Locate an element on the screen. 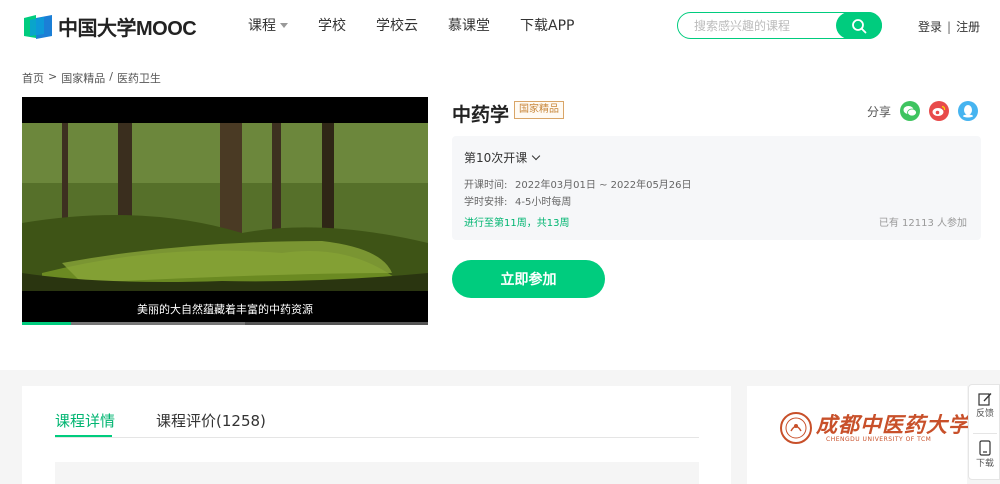 This screenshot has height=484, width=1000. video-played-bar is located at coordinates (46, 323).